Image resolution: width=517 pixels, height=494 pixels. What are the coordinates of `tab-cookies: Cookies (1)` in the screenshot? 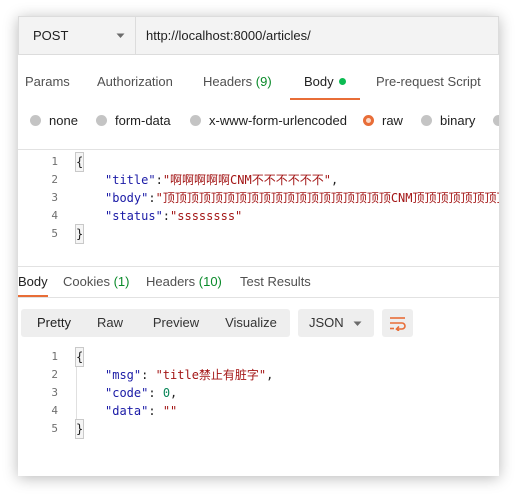 It's located at (96, 285).